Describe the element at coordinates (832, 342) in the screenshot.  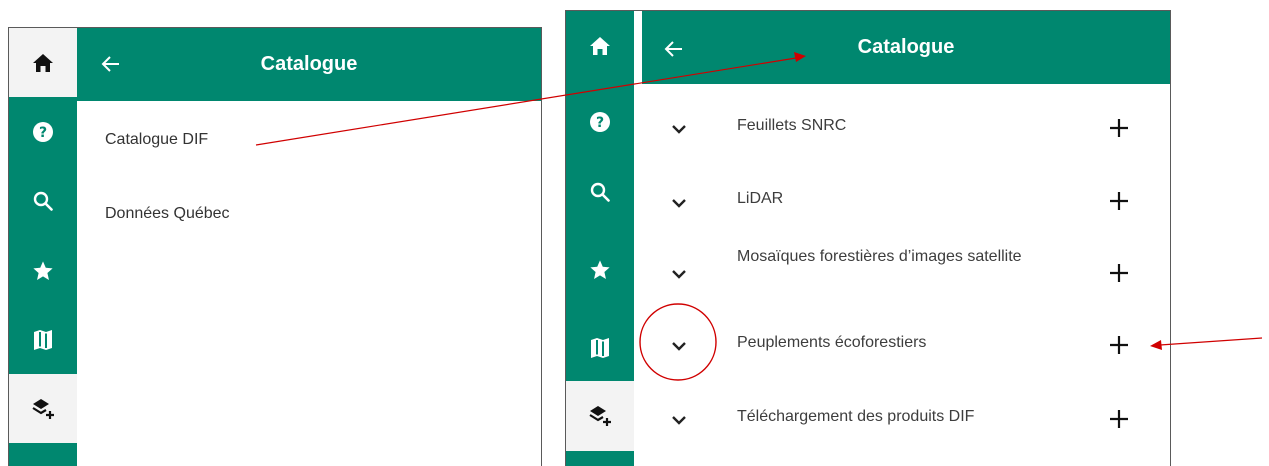
I see `catalogue-row-label: Peuplements écoforestiers` at that location.